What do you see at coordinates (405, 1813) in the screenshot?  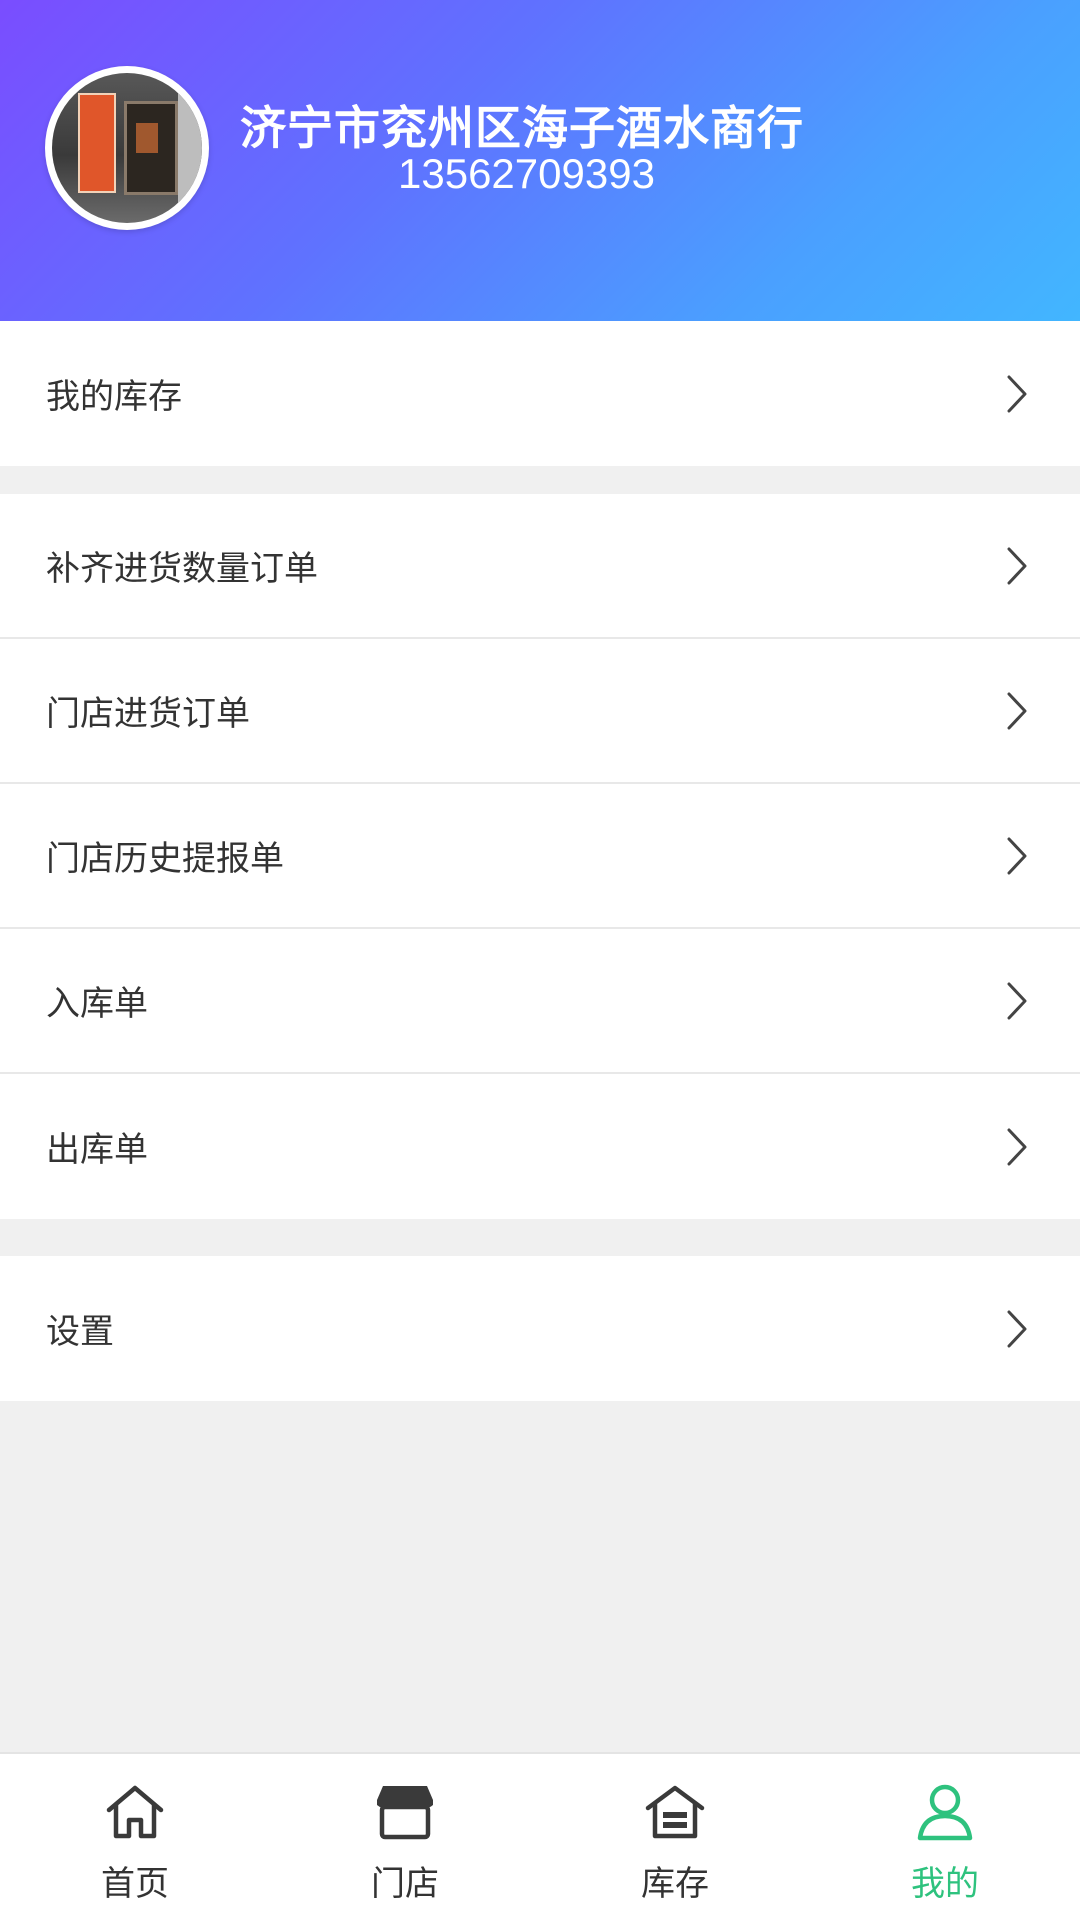 I see `store-icon` at bounding box center [405, 1813].